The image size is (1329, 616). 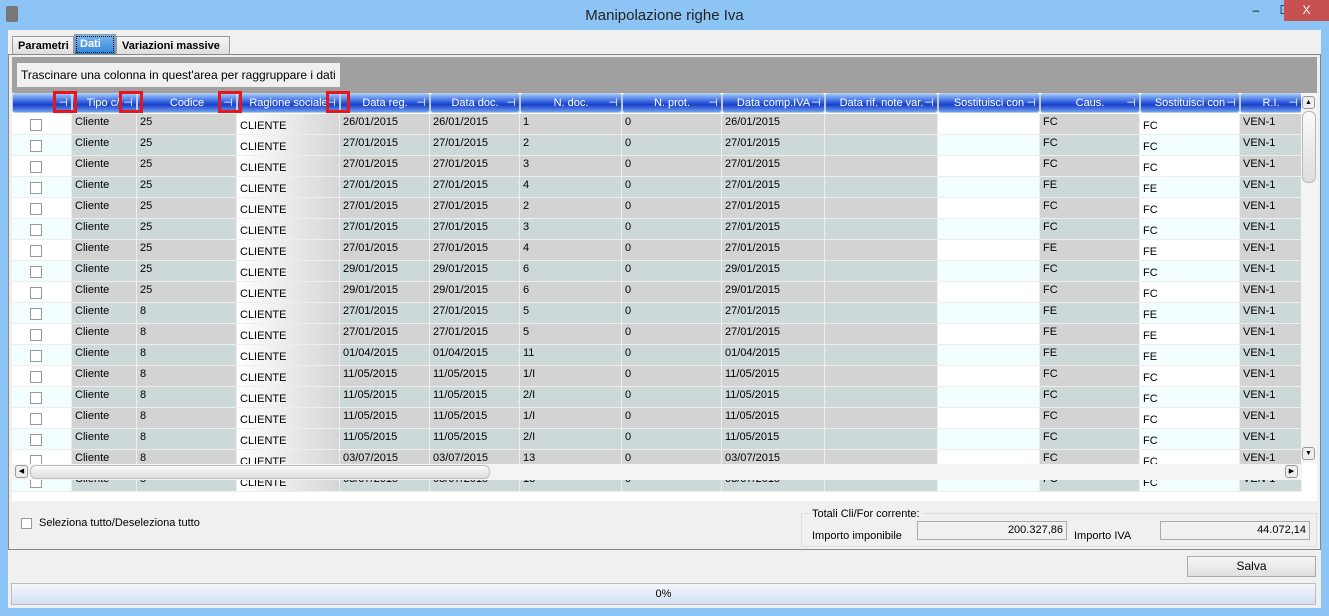 I want to click on tab-parametri: Parametri, so click(x=43, y=45).